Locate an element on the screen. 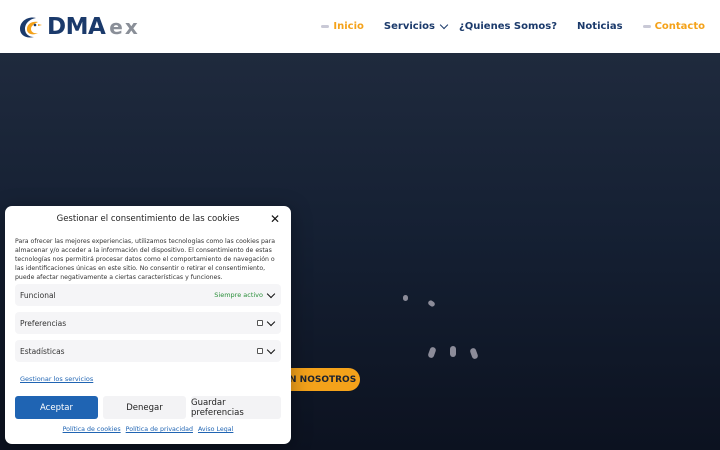 This screenshot has height=450, width=720. logo-text-main: DMA is located at coordinates (76, 27).